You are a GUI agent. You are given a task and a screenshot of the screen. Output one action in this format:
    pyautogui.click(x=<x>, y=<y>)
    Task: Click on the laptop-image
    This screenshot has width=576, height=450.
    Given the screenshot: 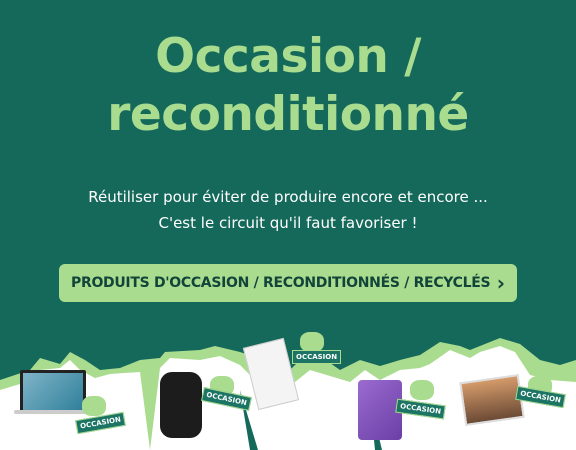 What is the action you would take?
    pyautogui.click(x=53, y=392)
    